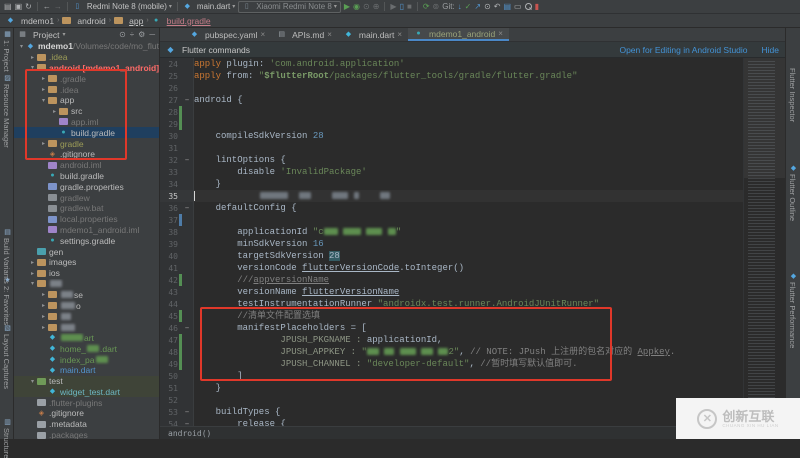 This screenshot has width=800, height=458. Describe the element at coordinates (402, 6) in the screenshot. I see `device-icon: ▯` at that location.